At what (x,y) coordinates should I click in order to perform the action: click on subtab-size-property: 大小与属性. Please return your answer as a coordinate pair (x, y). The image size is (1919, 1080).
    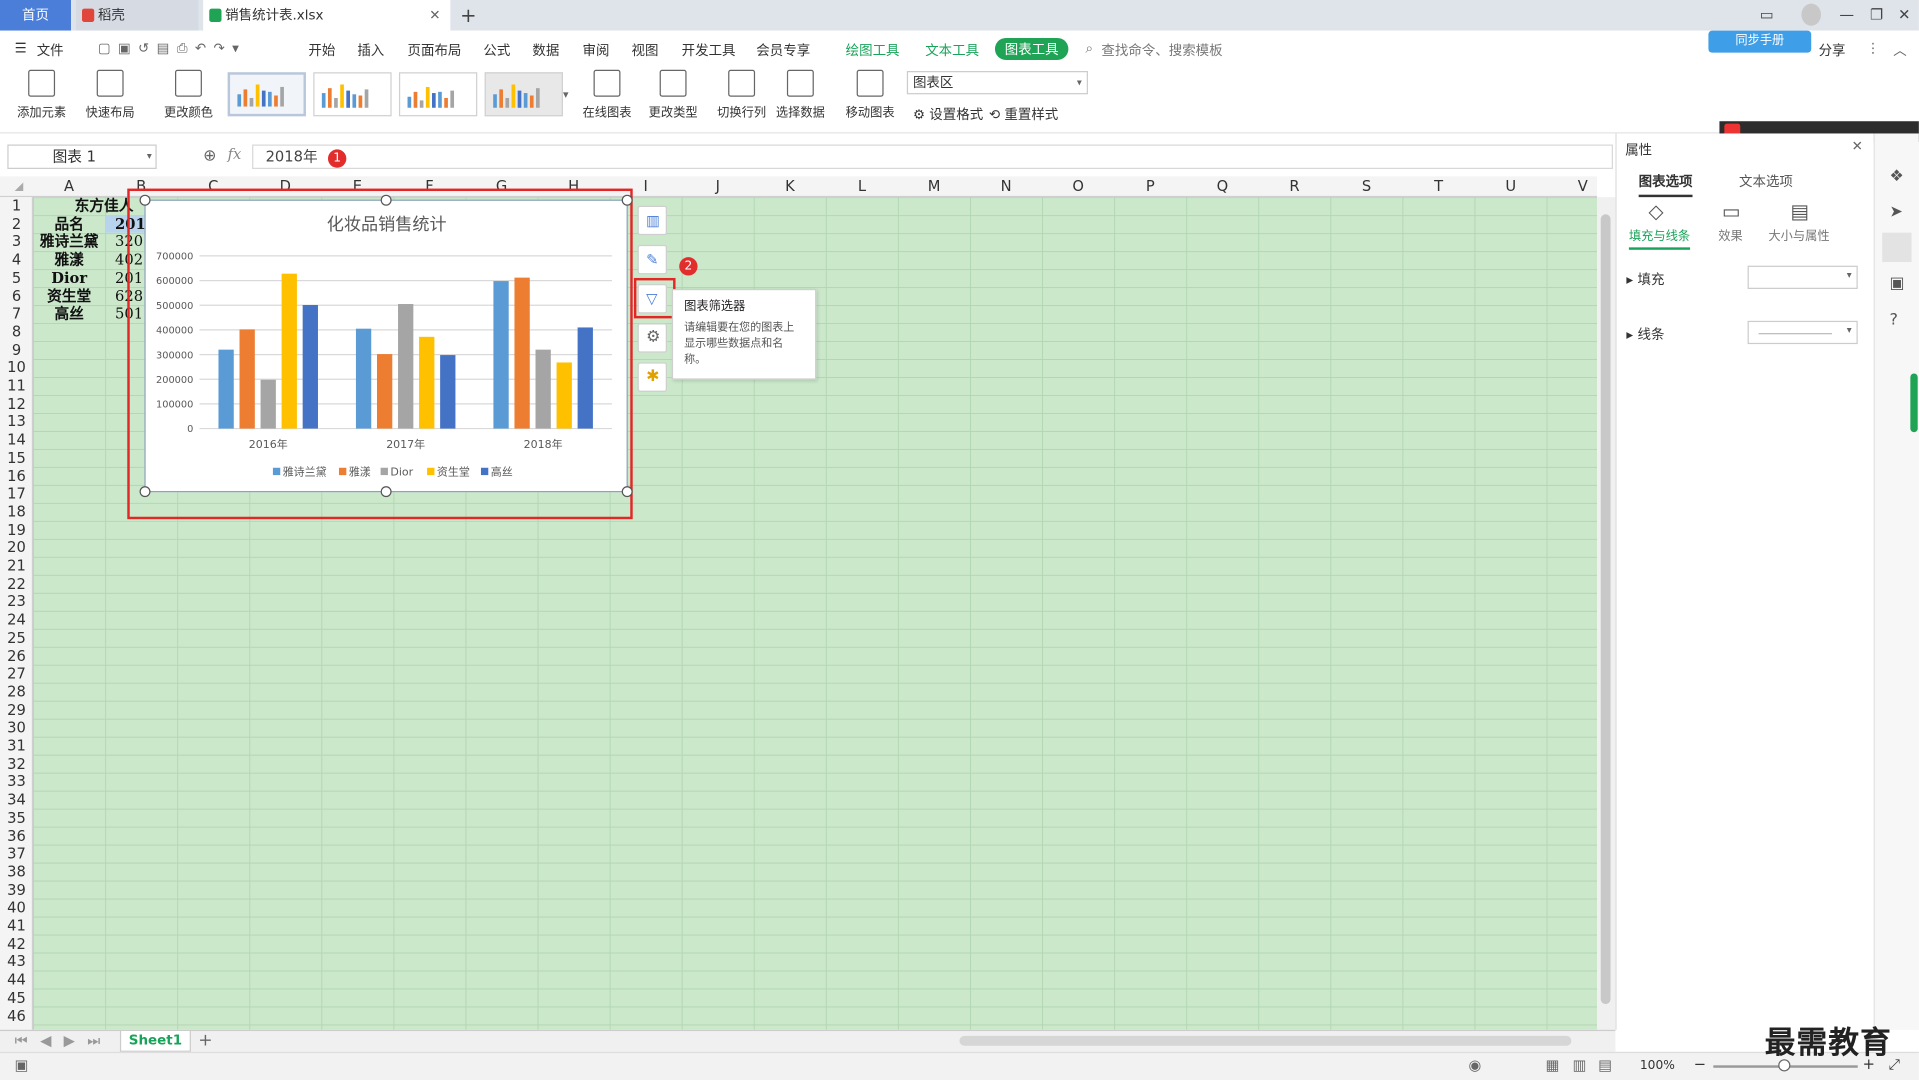
    Looking at the image, I should click on (1798, 234).